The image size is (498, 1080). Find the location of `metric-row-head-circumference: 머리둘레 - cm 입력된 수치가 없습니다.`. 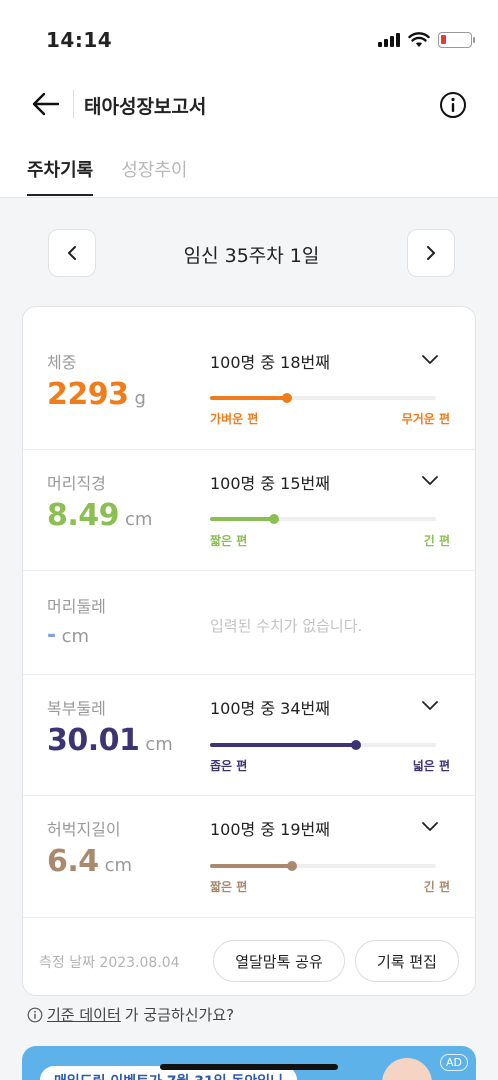

metric-row-head-circumference: 머리둘레 - cm 입력된 수치가 없습니다. is located at coordinates (249, 623).